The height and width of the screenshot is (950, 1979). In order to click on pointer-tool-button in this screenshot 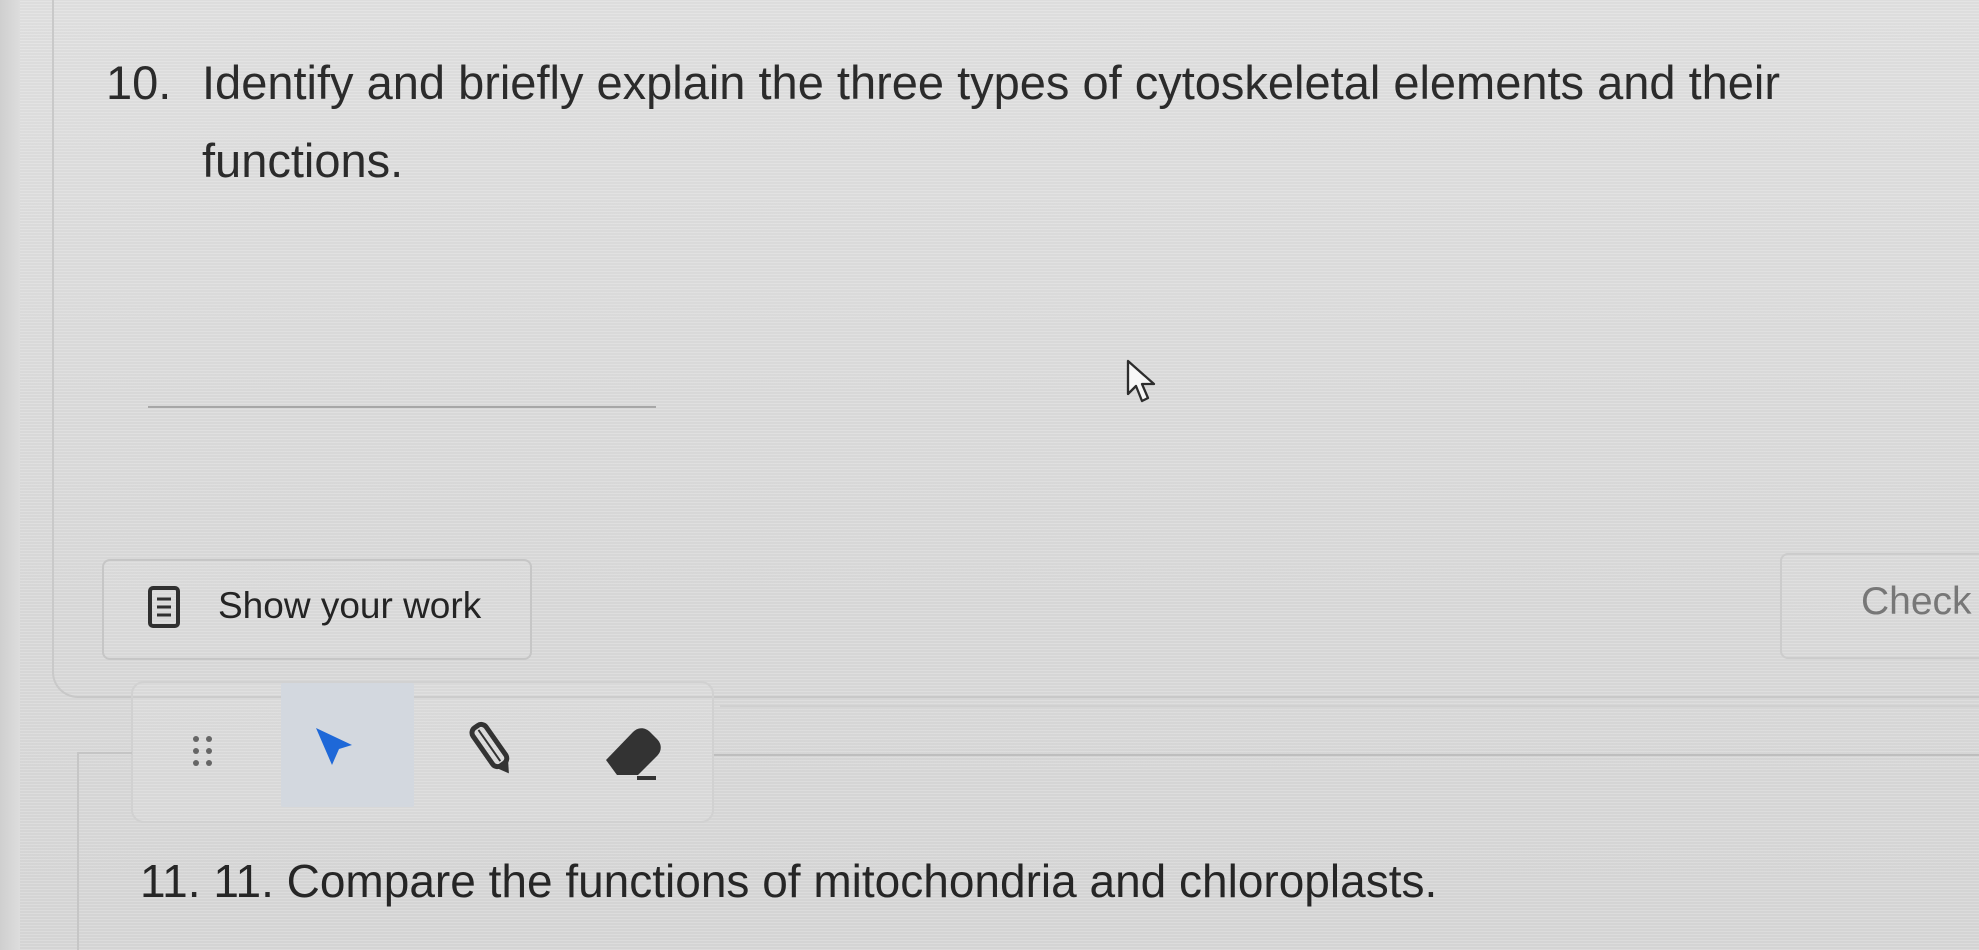, I will do `click(347, 745)`.